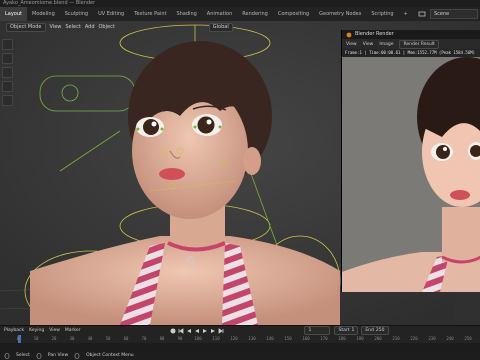  I want to click on select-box-tool, so click(7, 44).